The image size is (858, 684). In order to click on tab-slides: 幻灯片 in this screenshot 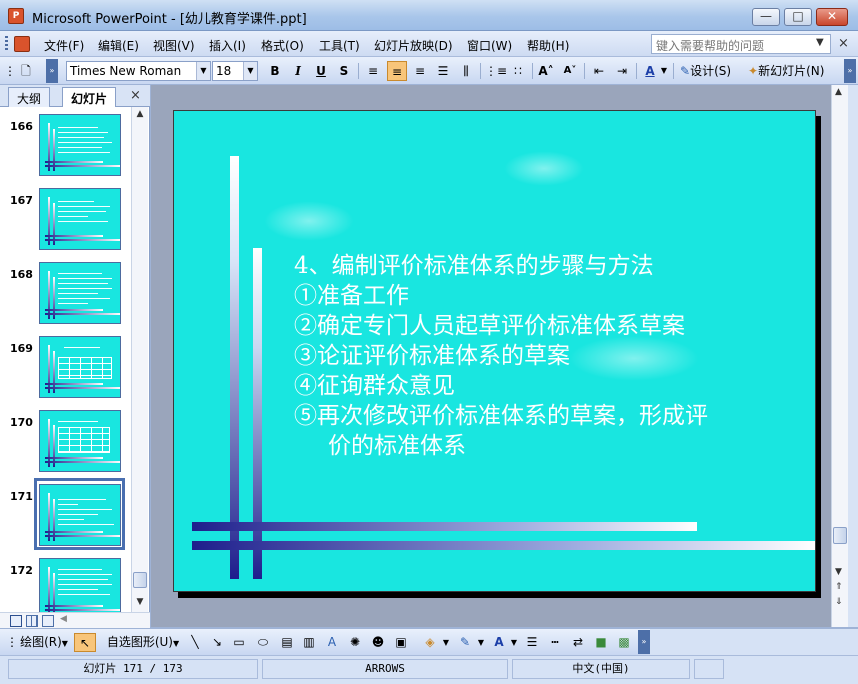, I will do `click(89, 97)`.